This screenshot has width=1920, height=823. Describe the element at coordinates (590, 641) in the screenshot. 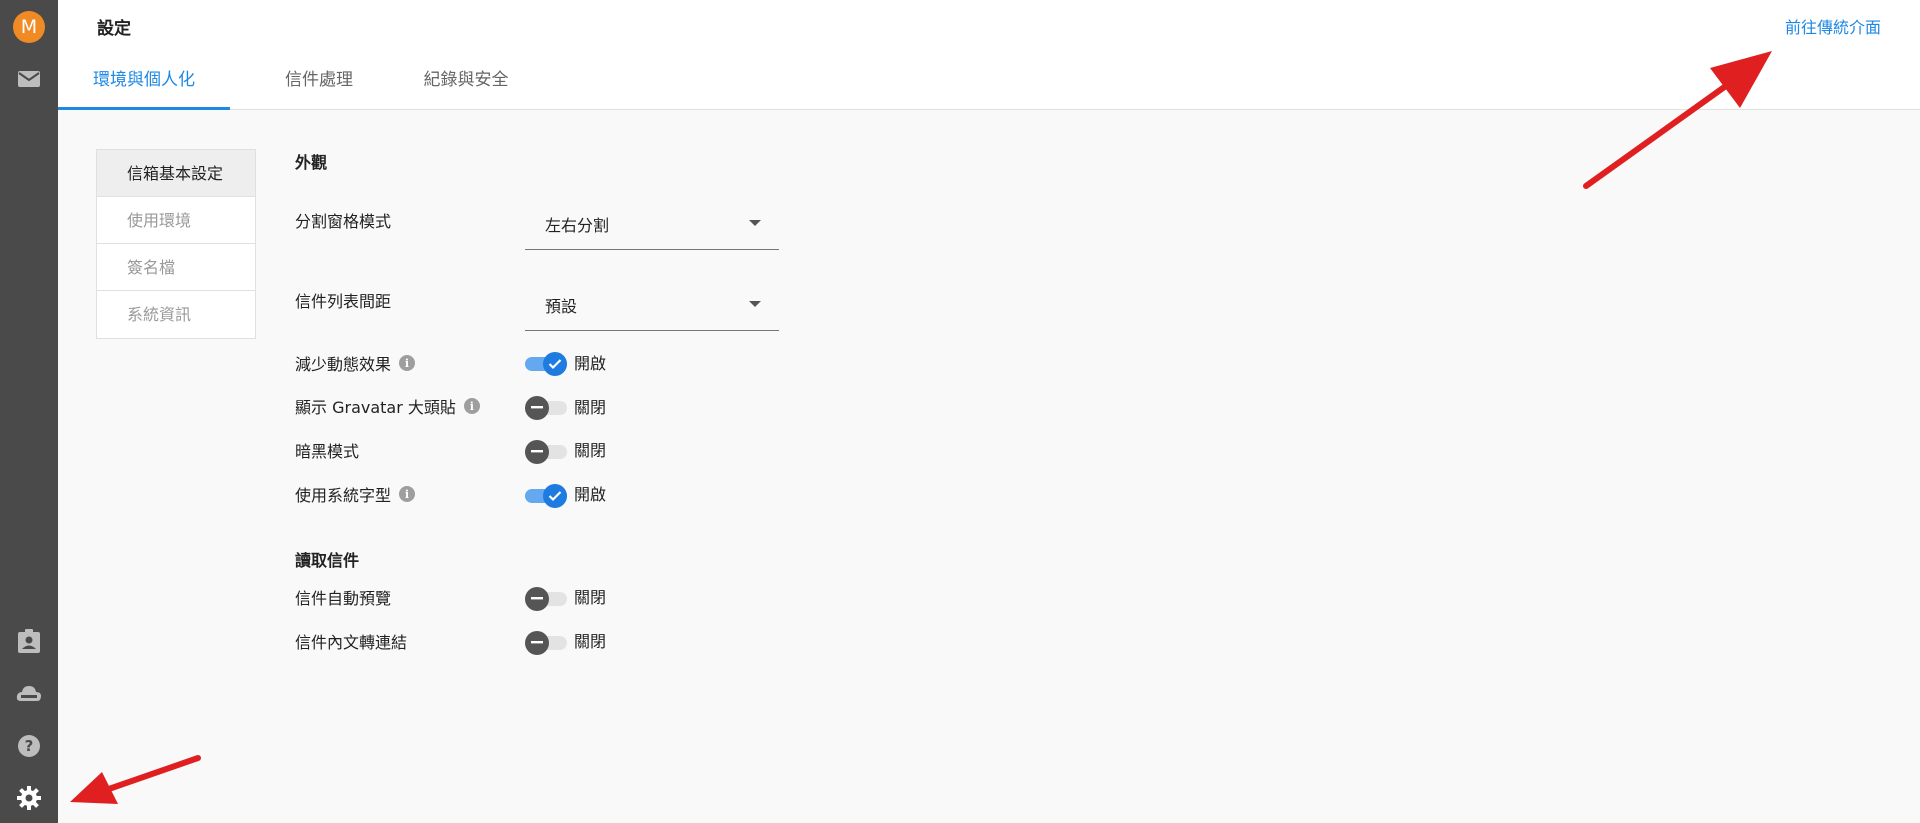

I see `link-convert-state: 關閉` at that location.